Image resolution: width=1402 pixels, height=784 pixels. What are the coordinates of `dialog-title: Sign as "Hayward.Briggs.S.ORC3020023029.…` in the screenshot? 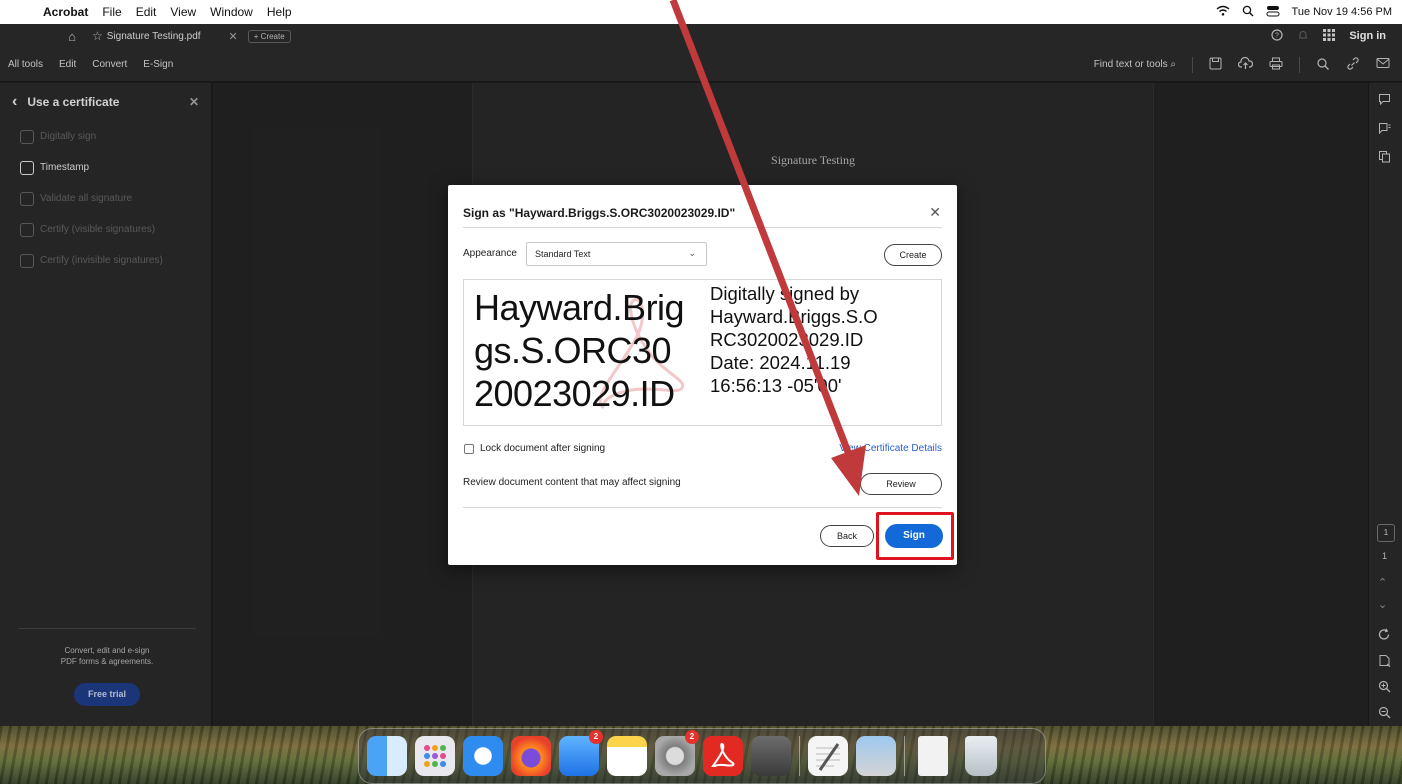 It's located at (599, 213).